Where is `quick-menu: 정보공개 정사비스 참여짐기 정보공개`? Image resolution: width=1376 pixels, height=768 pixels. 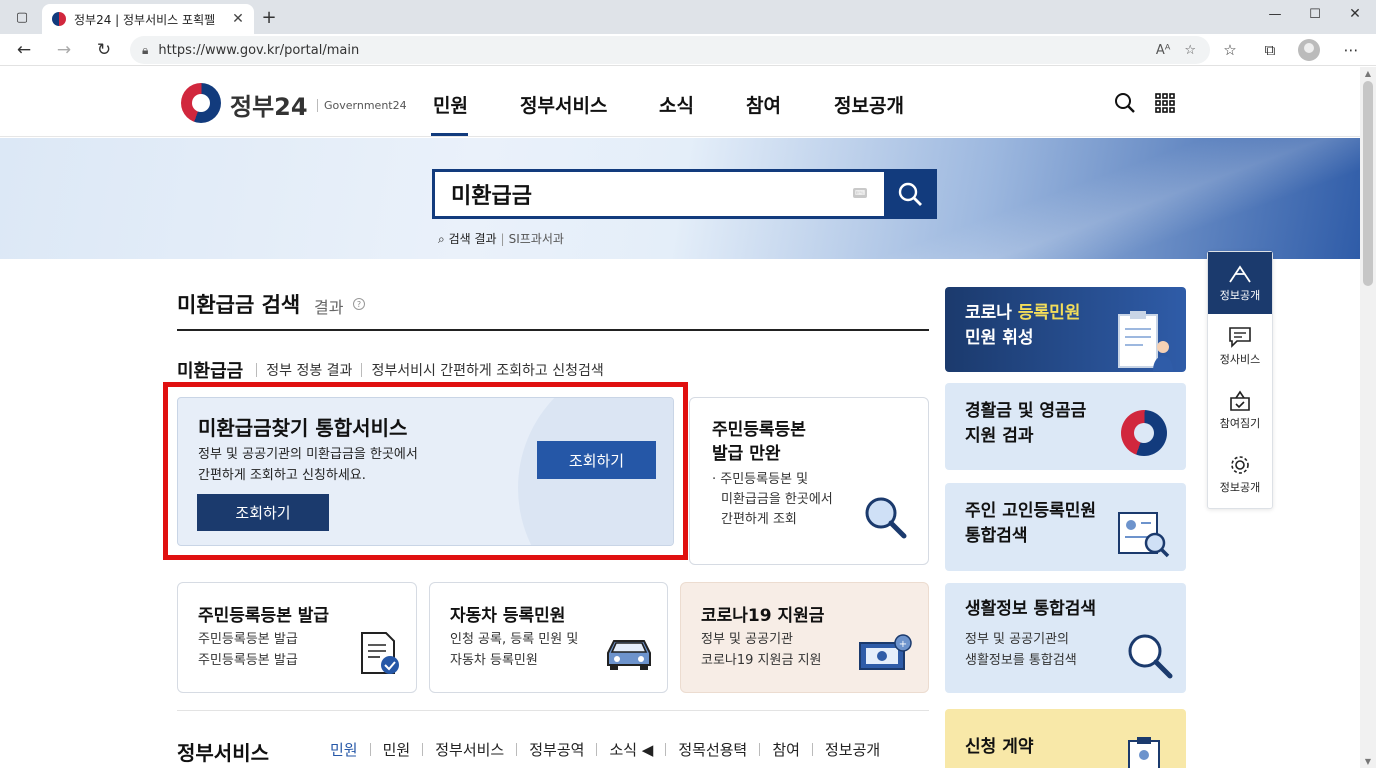 quick-menu: 정보공개 정사비스 참여짐기 정보공개 is located at coordinates (1240, 380).